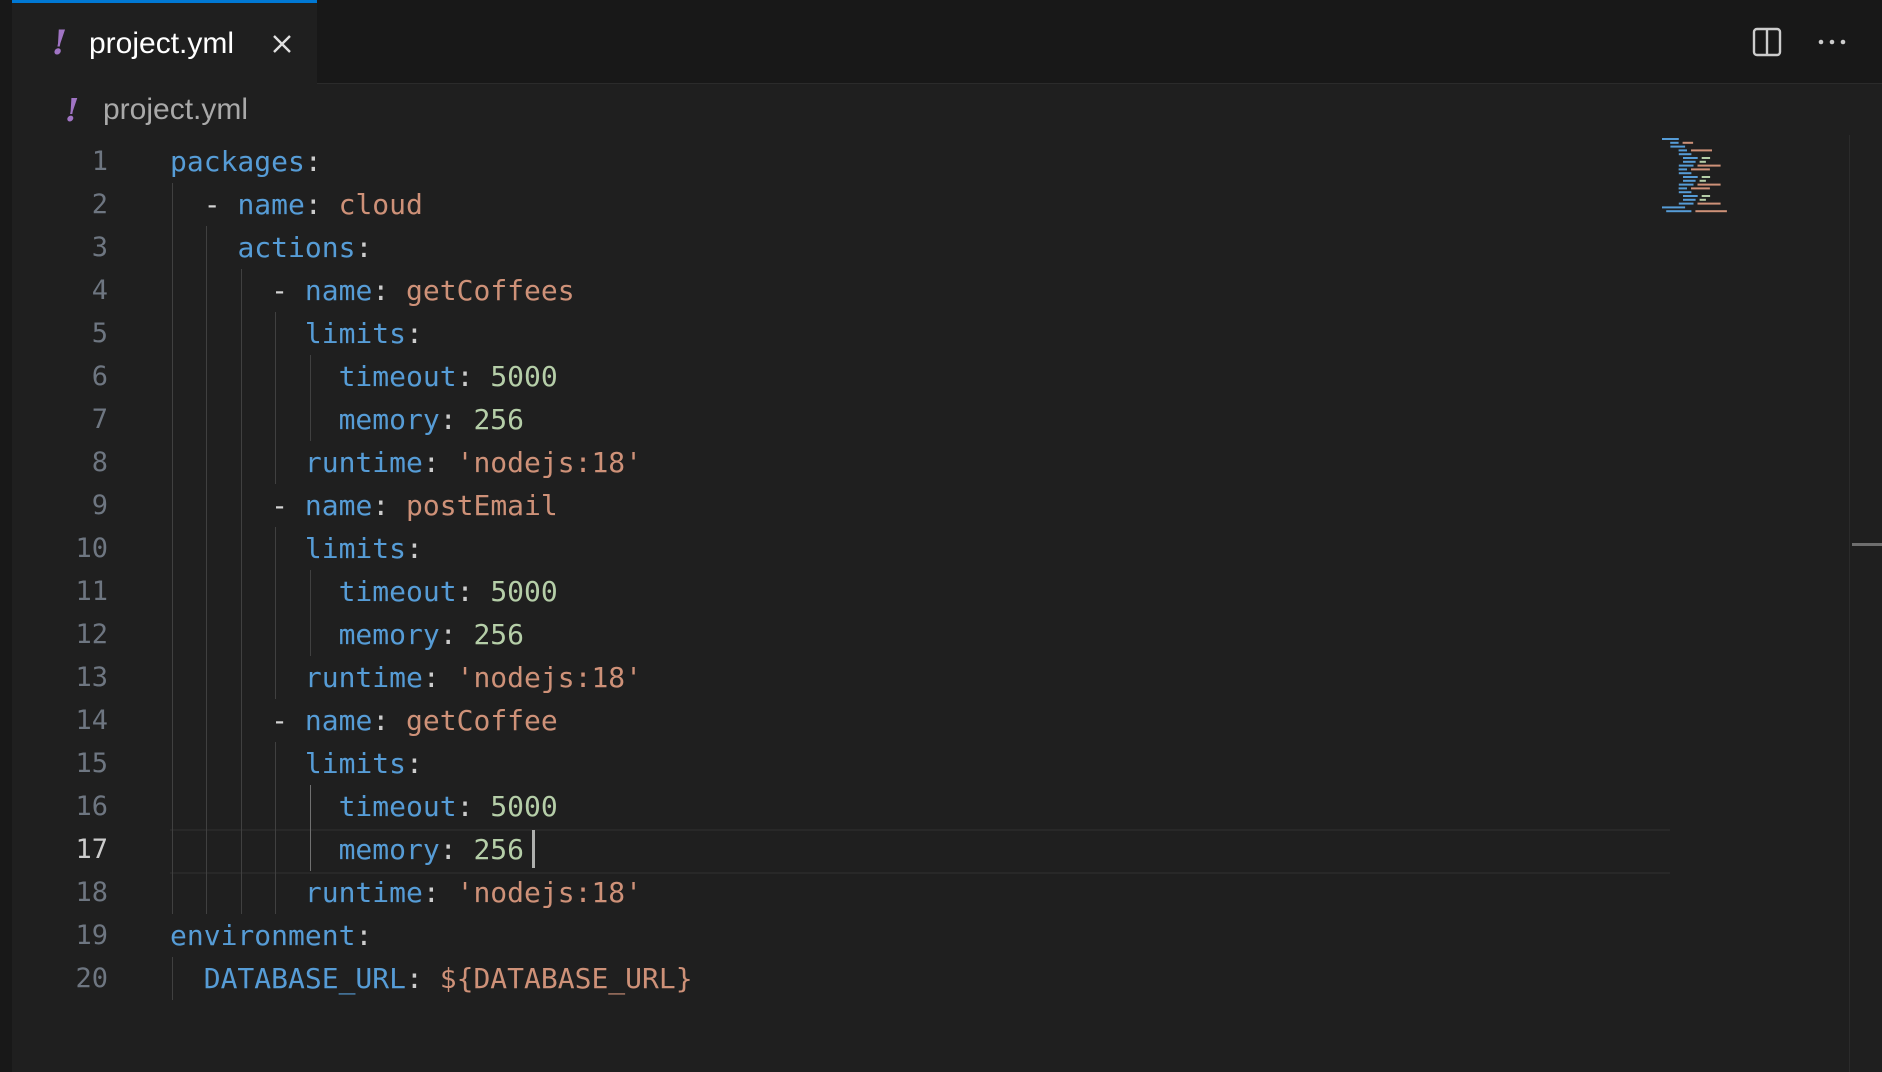 The width and height of the screenshot is (1882, 1072). Describe the element at coordinates (837, 935) in the screenshot. I see `code-line: 19 environment:` at that location.